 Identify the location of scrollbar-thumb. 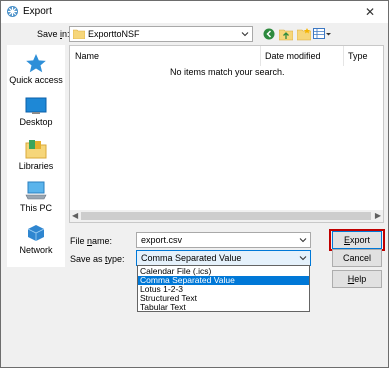
(226, 216).